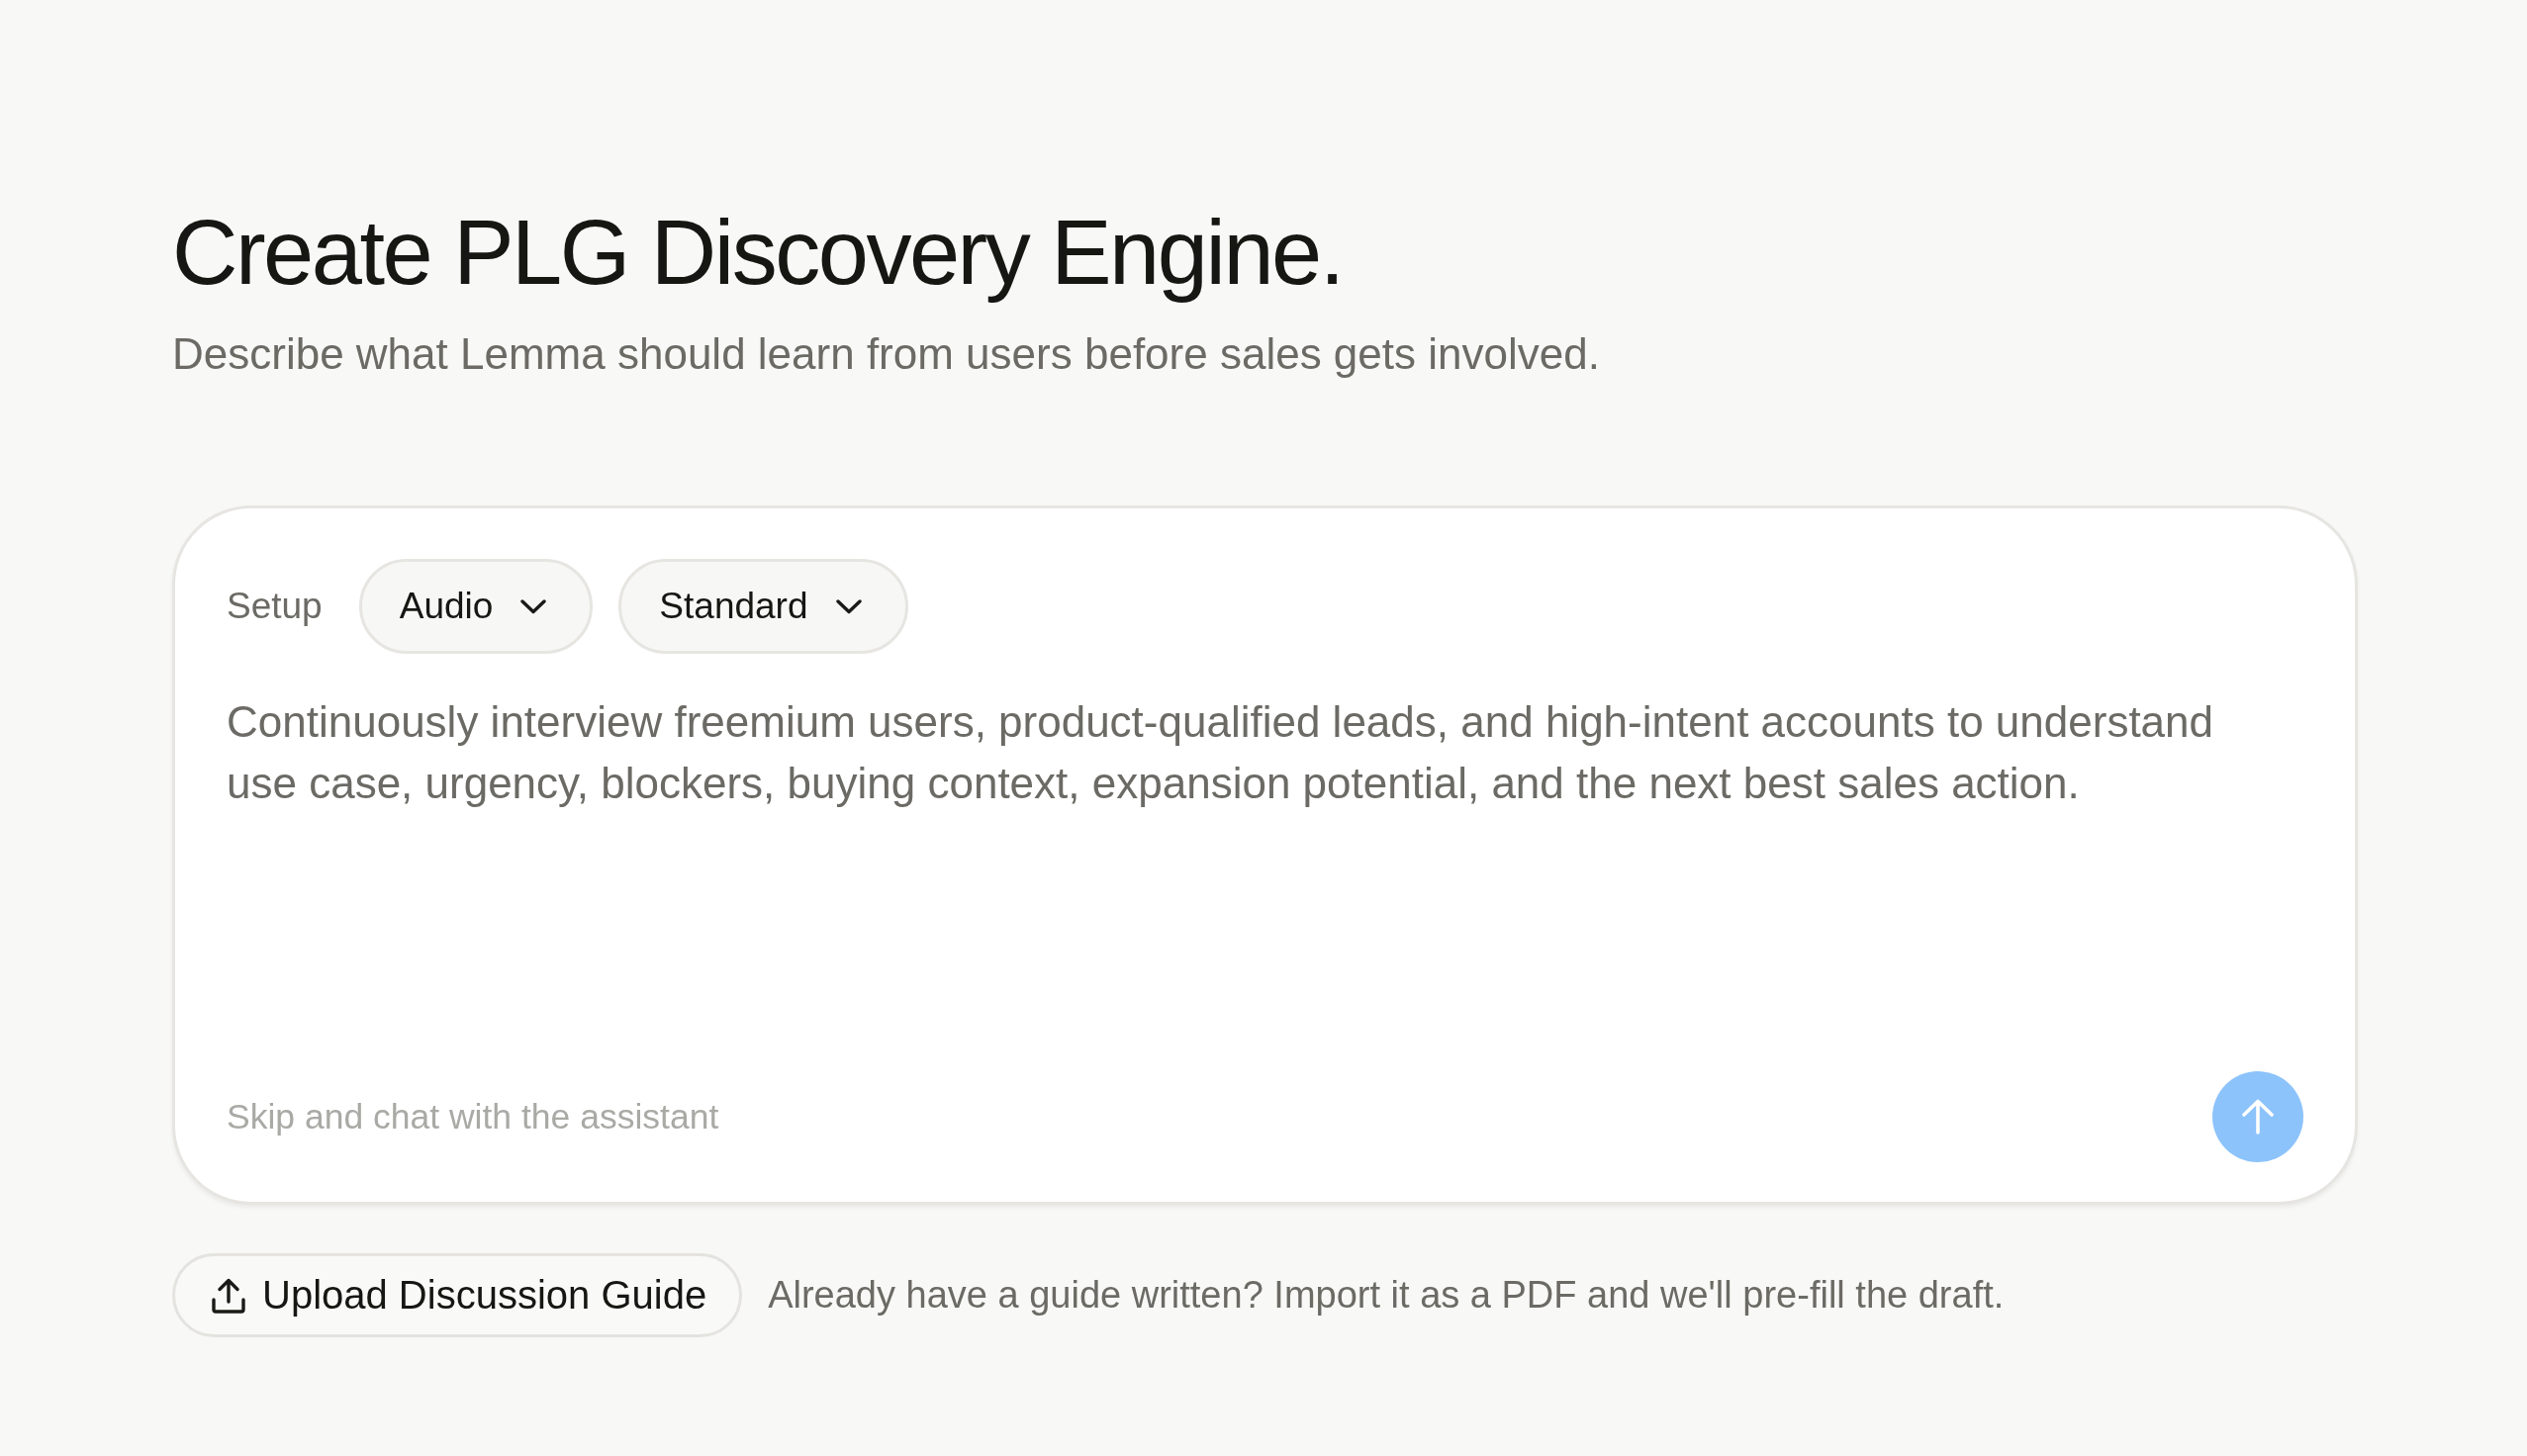 Image resolution: width=2527 pixels, height=1456 pixels. I want to click on upload-hint: Already have a guide written? Import it as a PDF and we'll pre-fill the draft., so click(1386, 1295).